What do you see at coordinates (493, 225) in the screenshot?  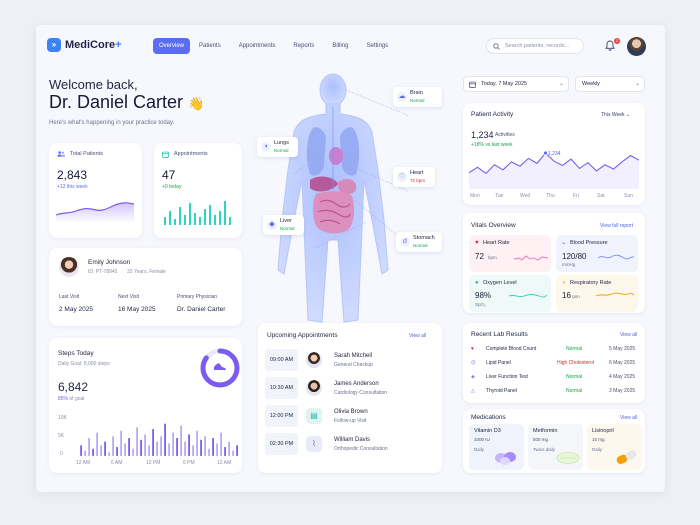 I see `vitals-title: Vitals Overview` at bounding box center [493, 225].